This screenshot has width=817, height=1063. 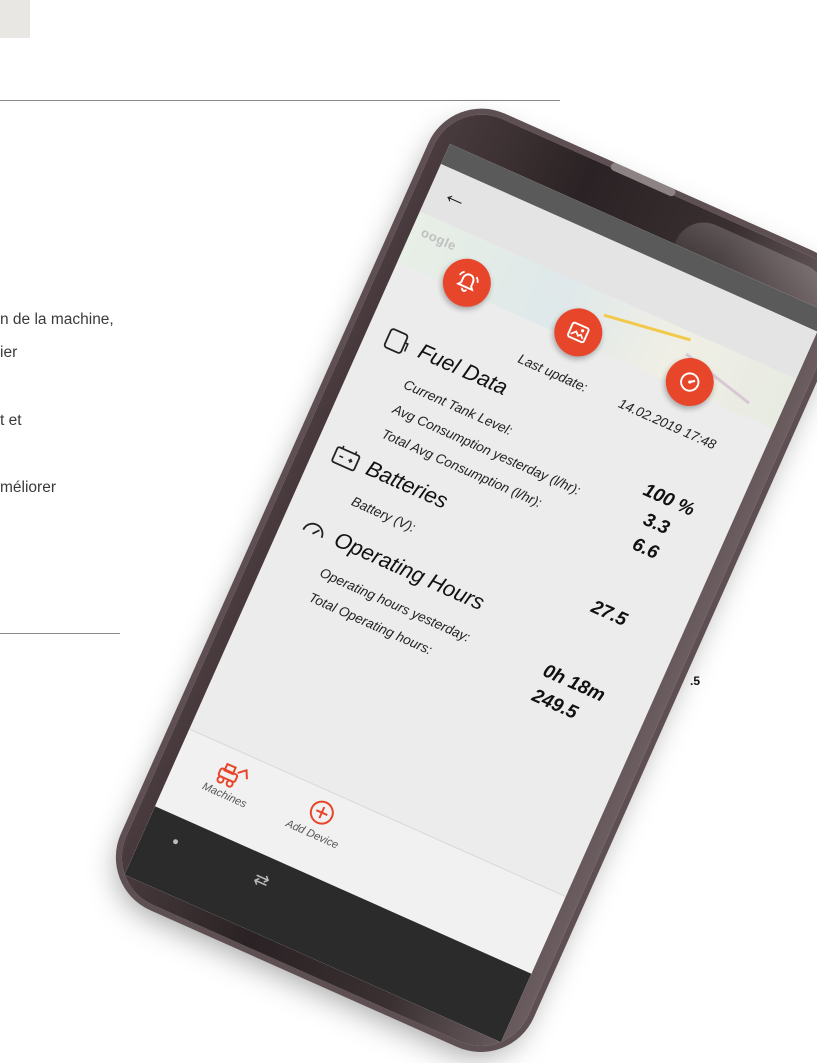 What do you see at coordinates (456, 196) in the screenshot?
I see `arrow-left-icon: ←` at bounding box center [456, 196].